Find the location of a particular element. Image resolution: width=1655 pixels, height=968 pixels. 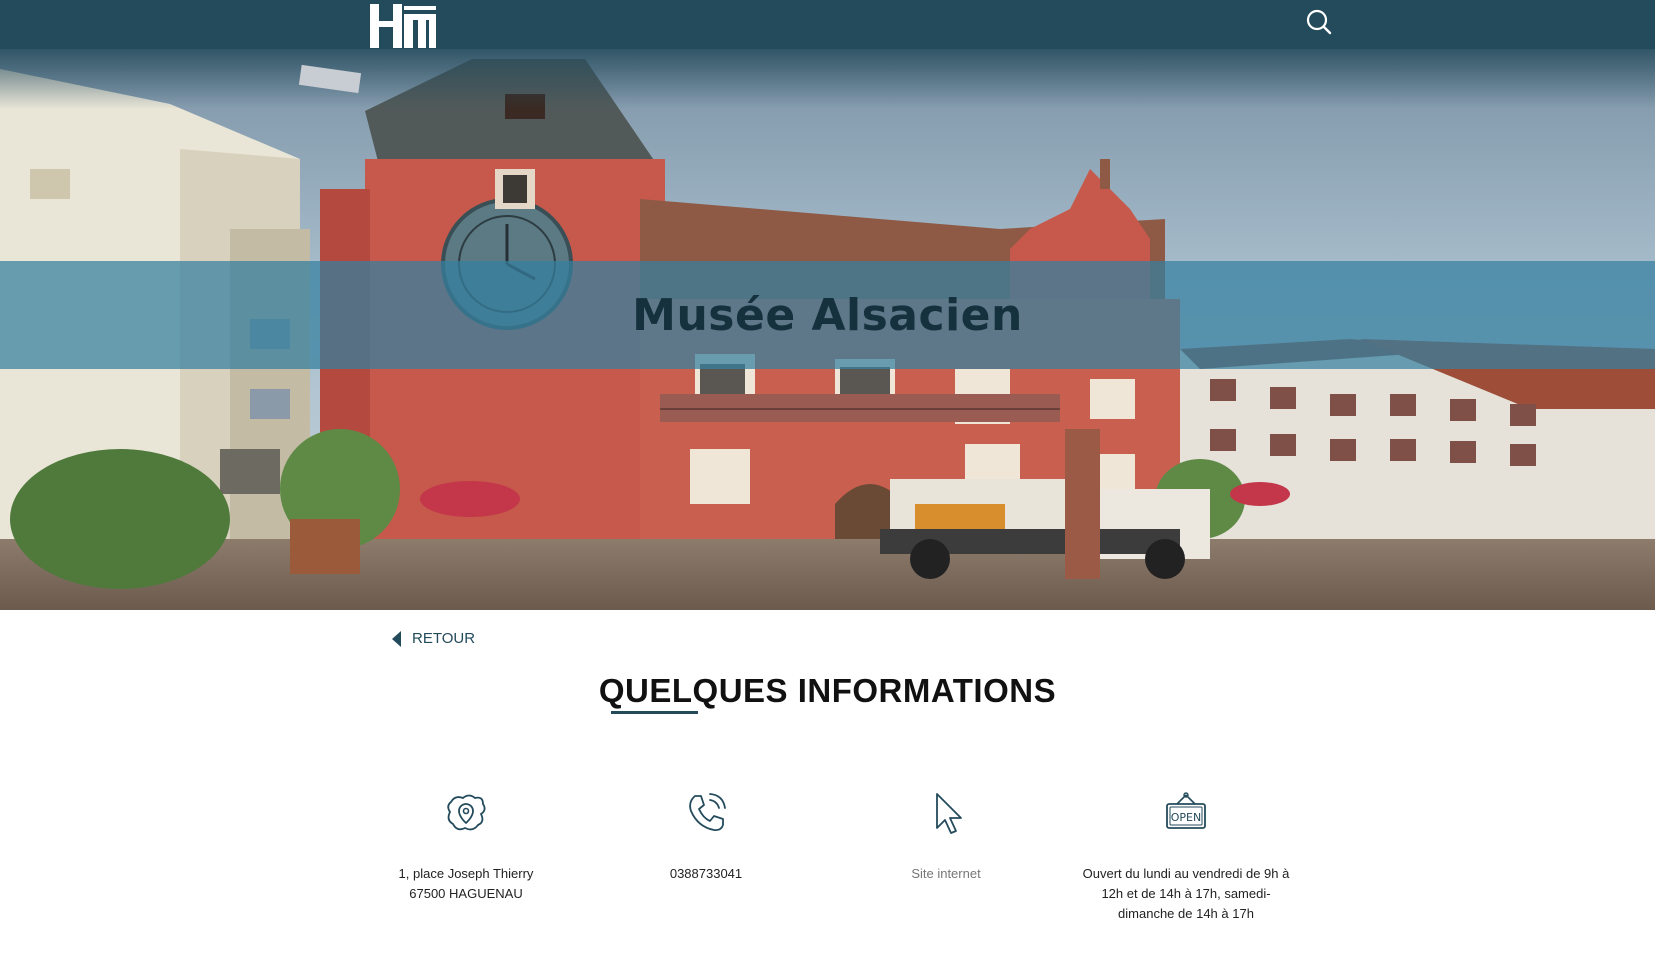

hours-line-2: 12h et de 14h à 17h, samedi- is located at coordinates (1186, 893).